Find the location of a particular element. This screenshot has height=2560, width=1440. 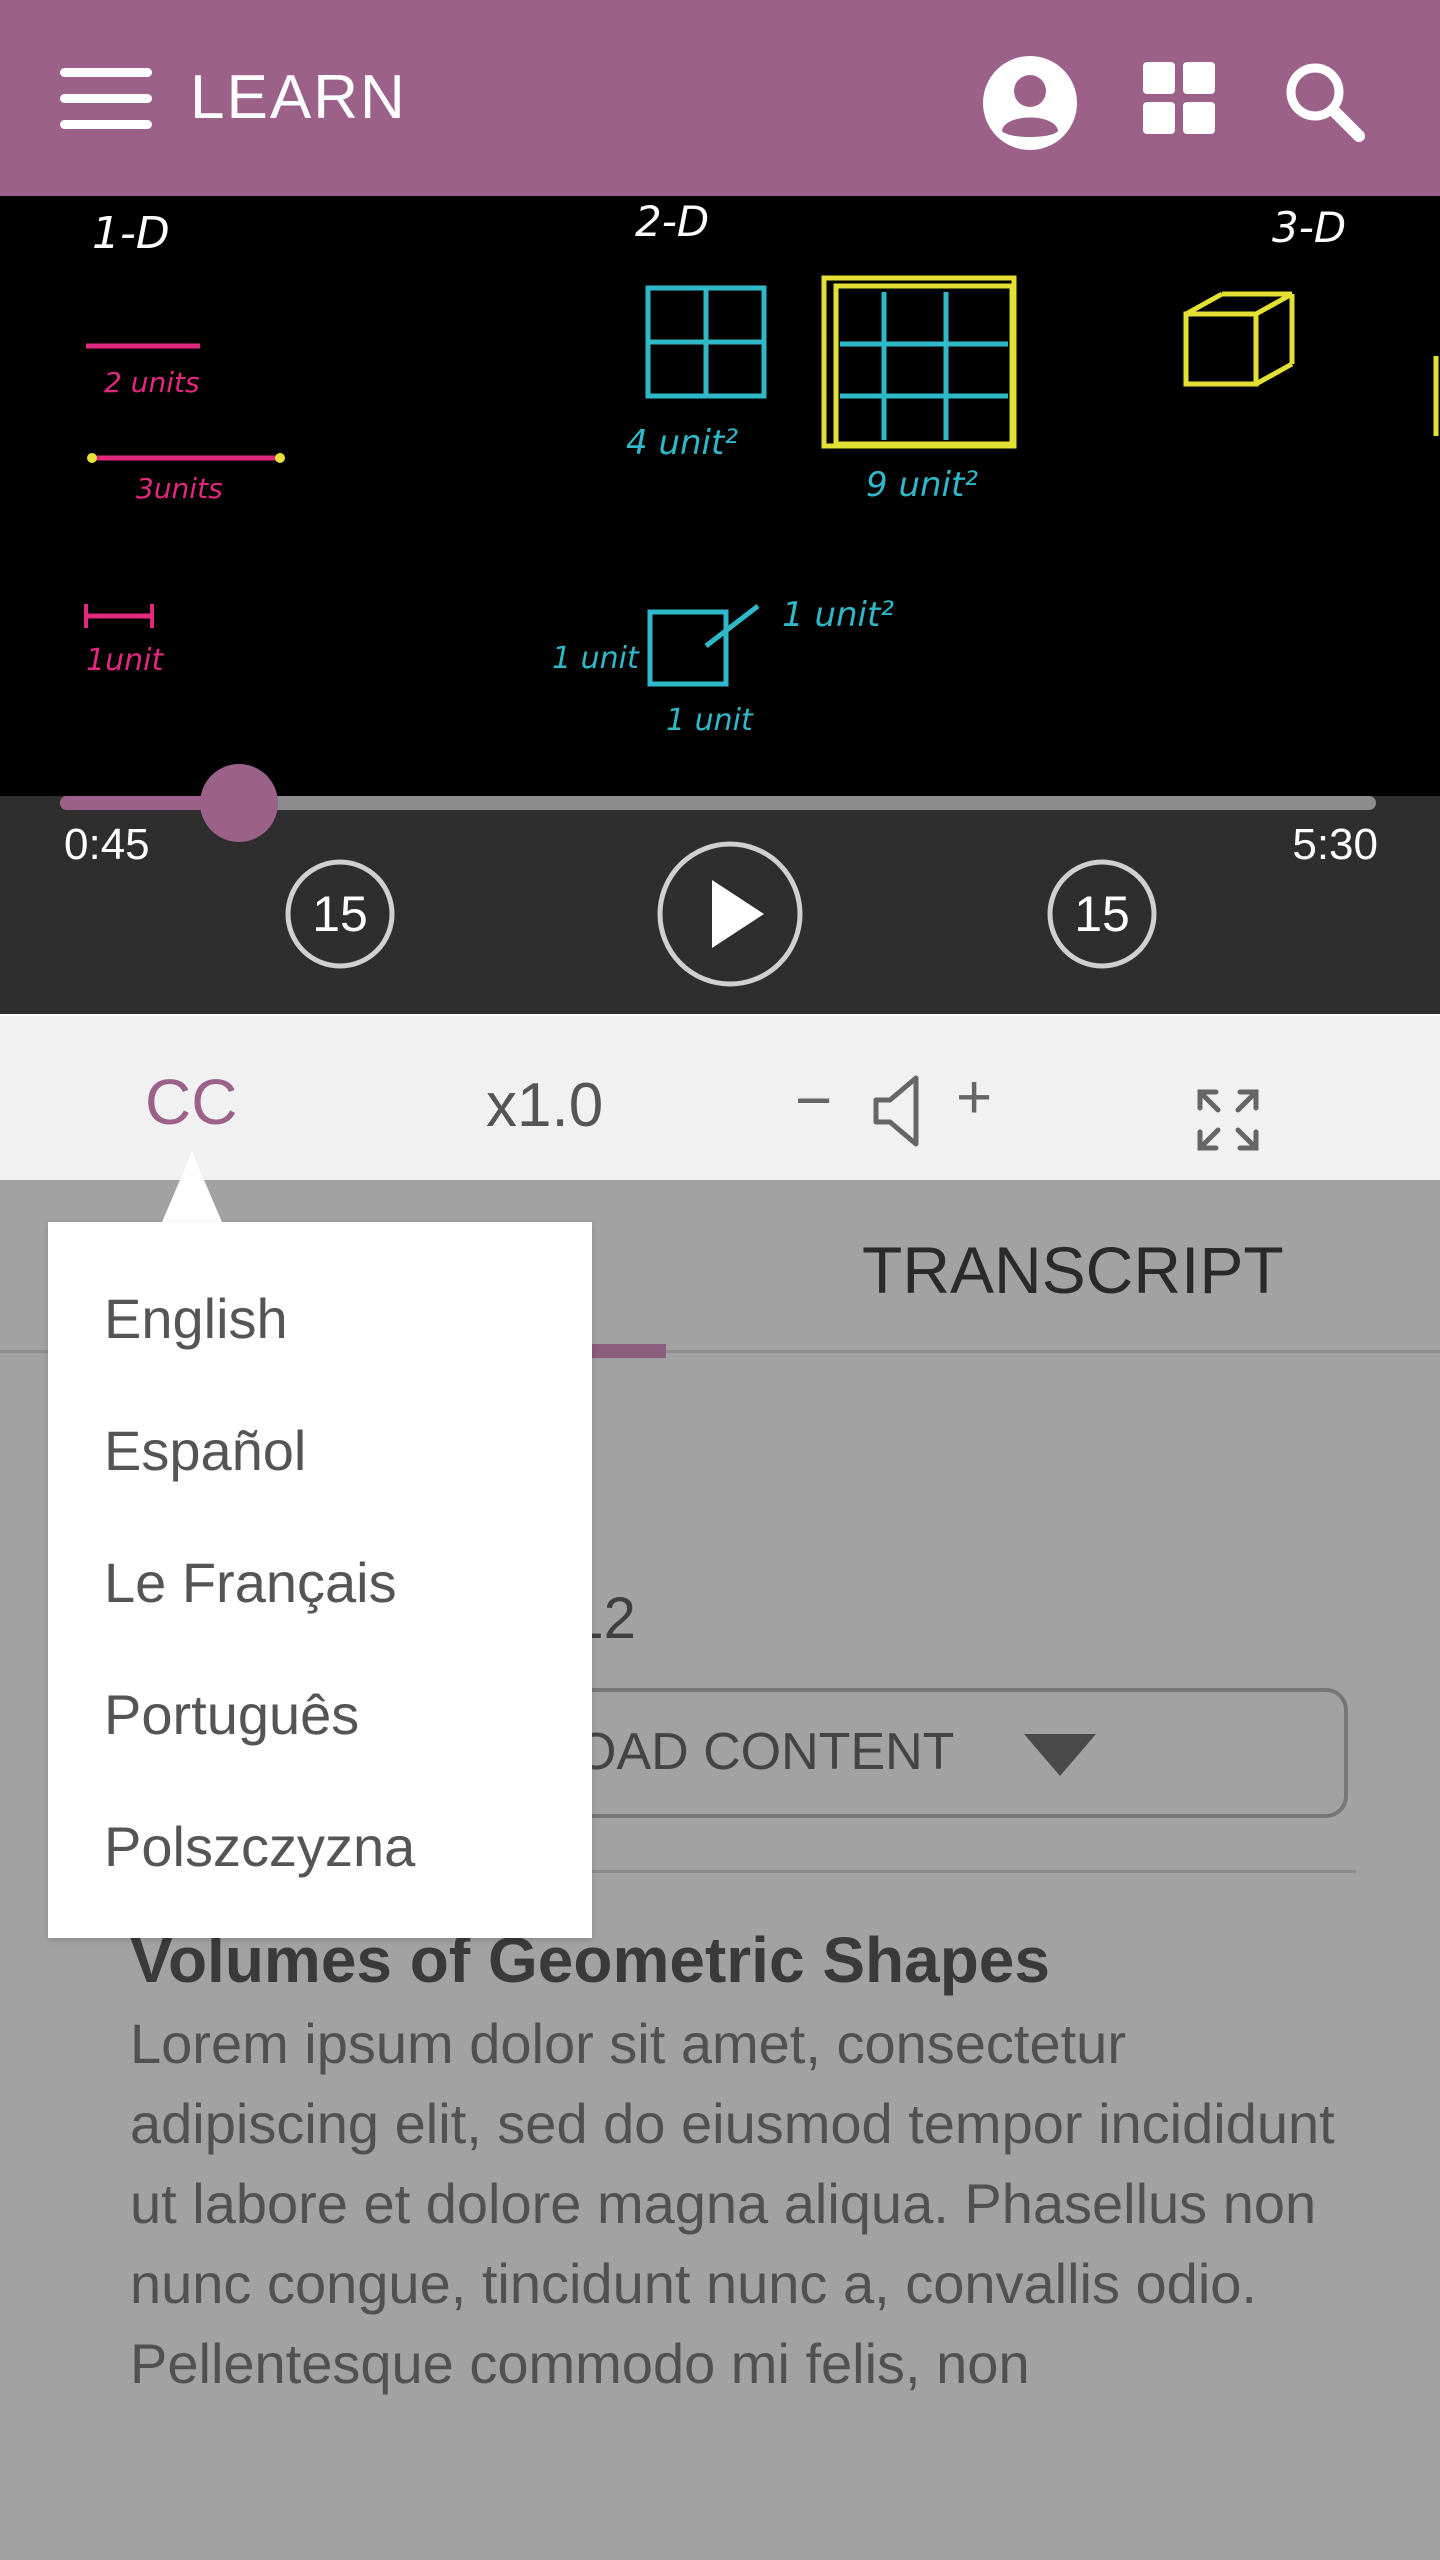

caption-option-francais: Le Français is located at coordinates (250, 1583).